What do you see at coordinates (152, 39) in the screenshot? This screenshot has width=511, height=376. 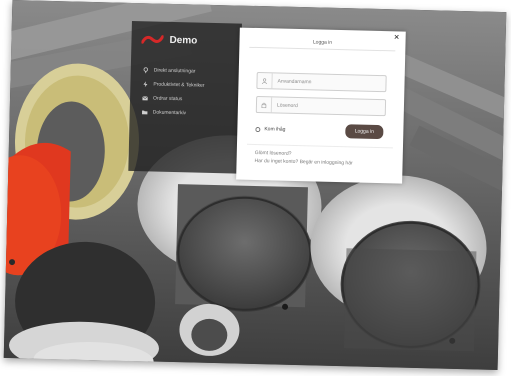 I see `wave-logo-icon` at bounding box center [152, 39].